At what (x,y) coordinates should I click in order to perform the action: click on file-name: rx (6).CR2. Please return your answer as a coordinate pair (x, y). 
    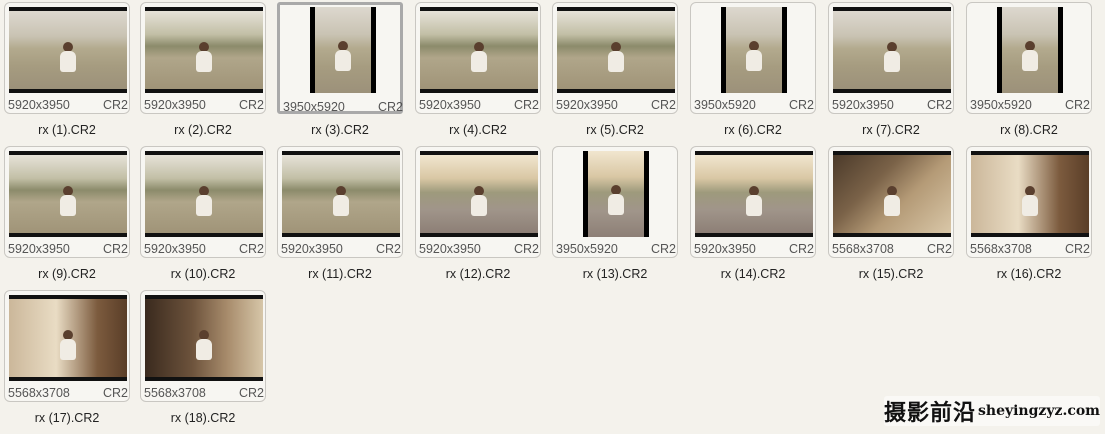
    Looking at the image, I should click on (753, 130).